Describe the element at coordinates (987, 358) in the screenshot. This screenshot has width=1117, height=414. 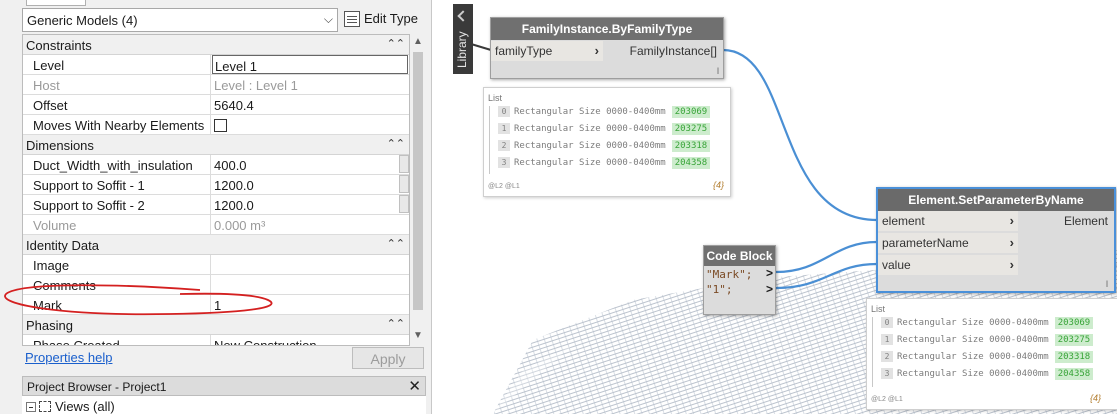
I see `preview-item: 2 Rectangular Size 0000-0400mm 203318` at that location.